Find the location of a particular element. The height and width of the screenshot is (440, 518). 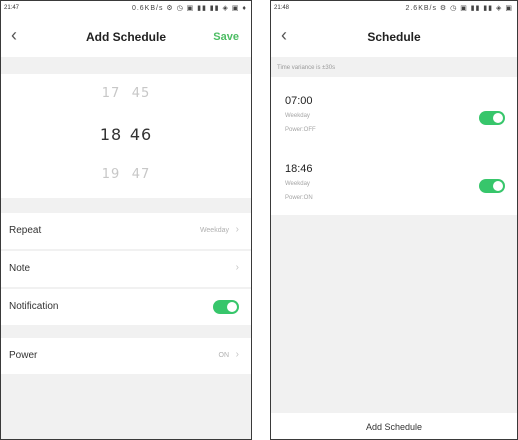

nav-bar: ‹ Schedule is located at coordinates (394, 37).